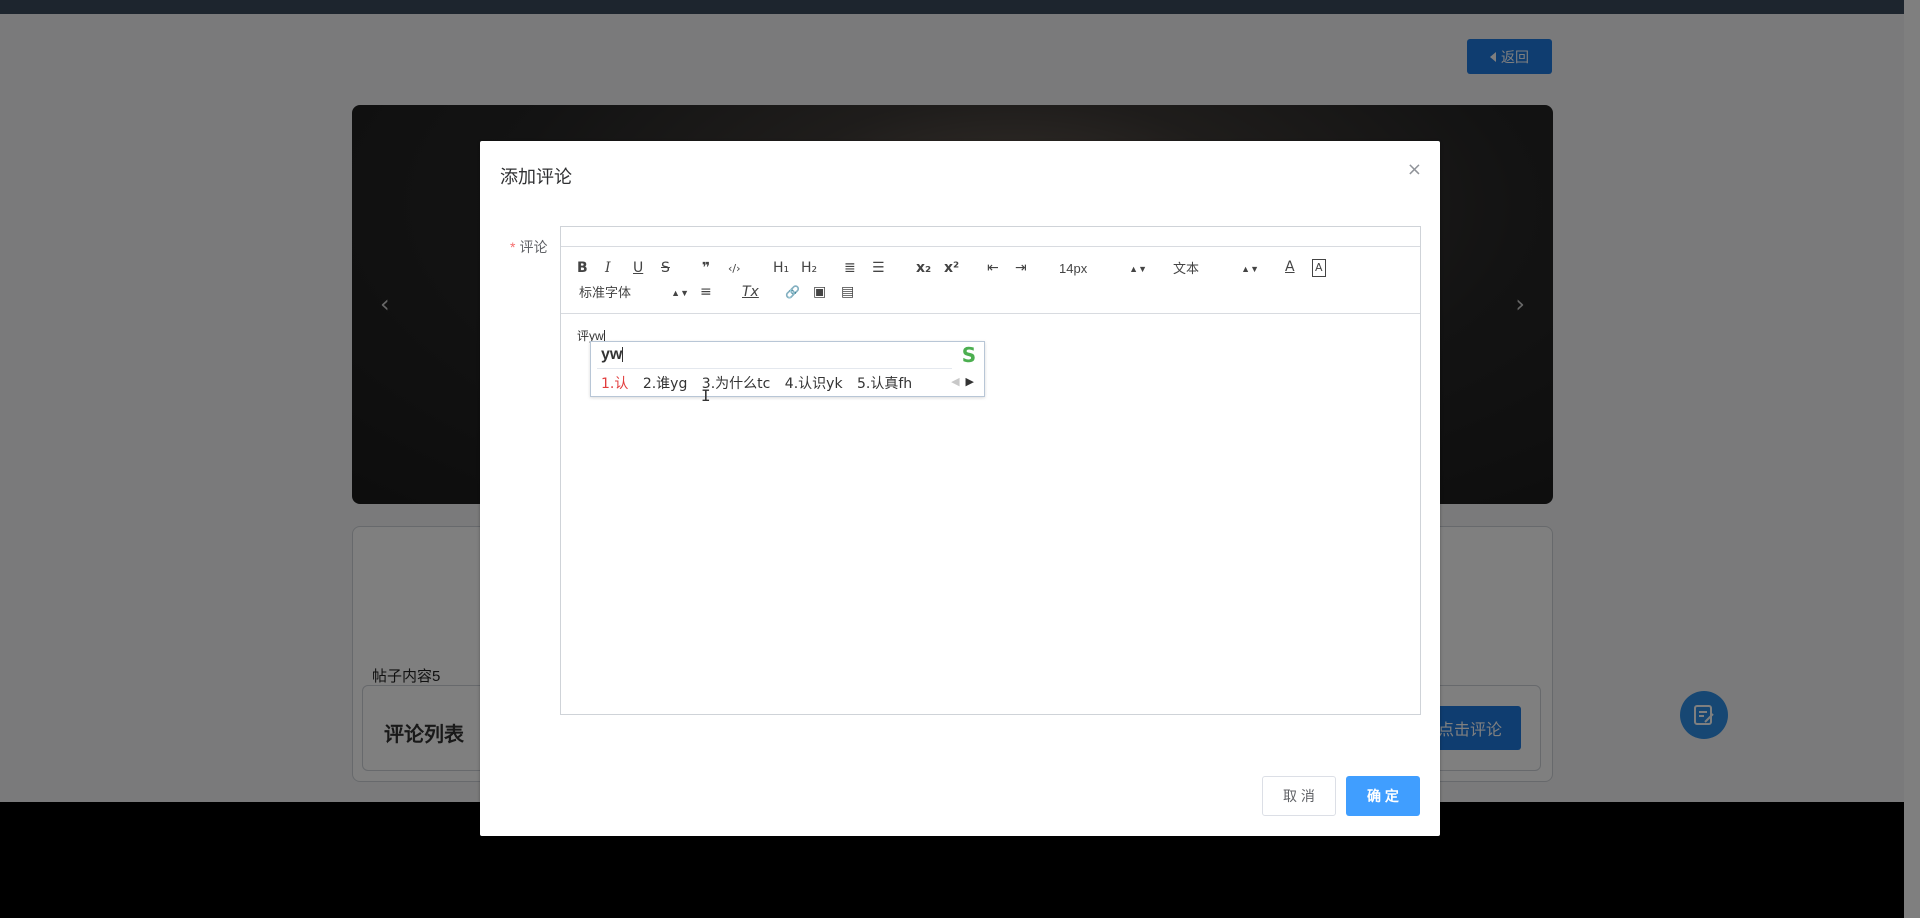 This screenshot has width=1920, height=918. Describe the element at coordinates (513, 247) in the screenshot. I see `required-mark: *` at that location.